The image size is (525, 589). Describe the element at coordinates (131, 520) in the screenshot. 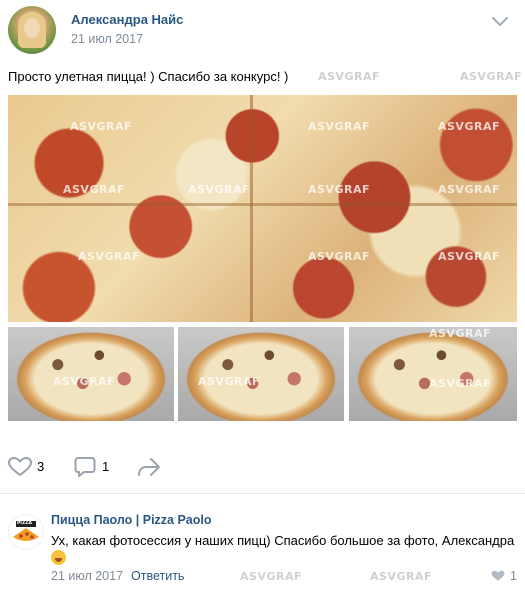

I see `comment-author-name: Пицца Паоло | Pizza Paolo` at that location.